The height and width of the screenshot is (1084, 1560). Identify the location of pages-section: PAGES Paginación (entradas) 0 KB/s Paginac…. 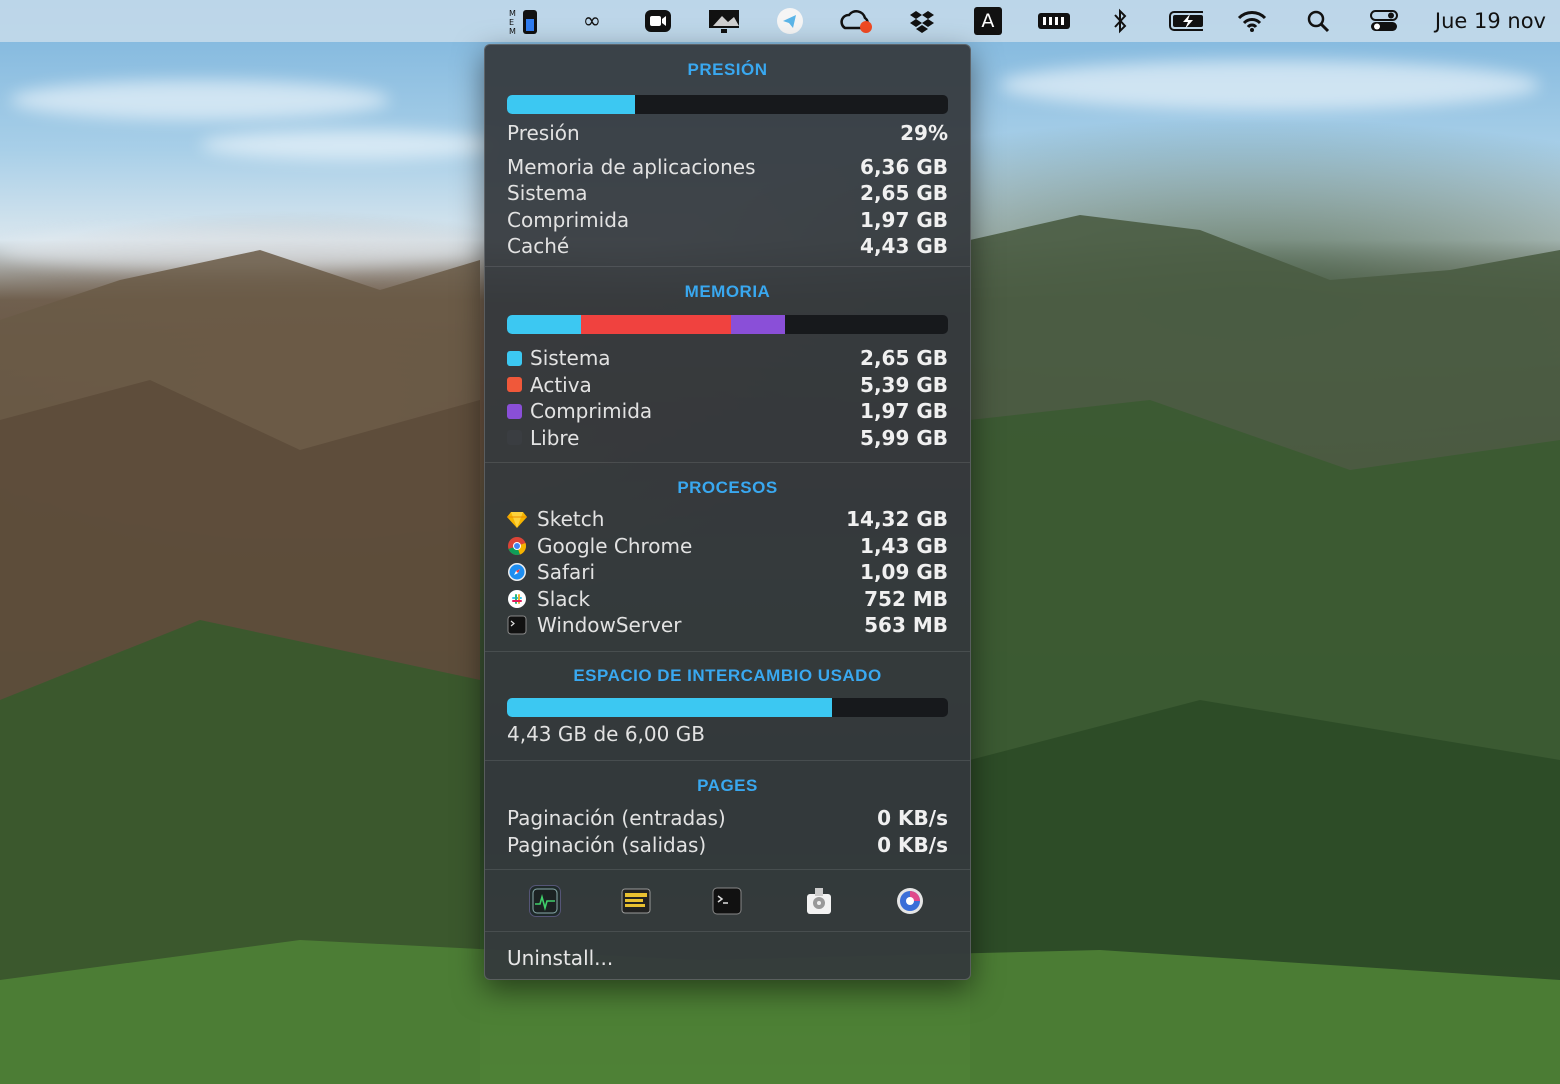
(727, 815).